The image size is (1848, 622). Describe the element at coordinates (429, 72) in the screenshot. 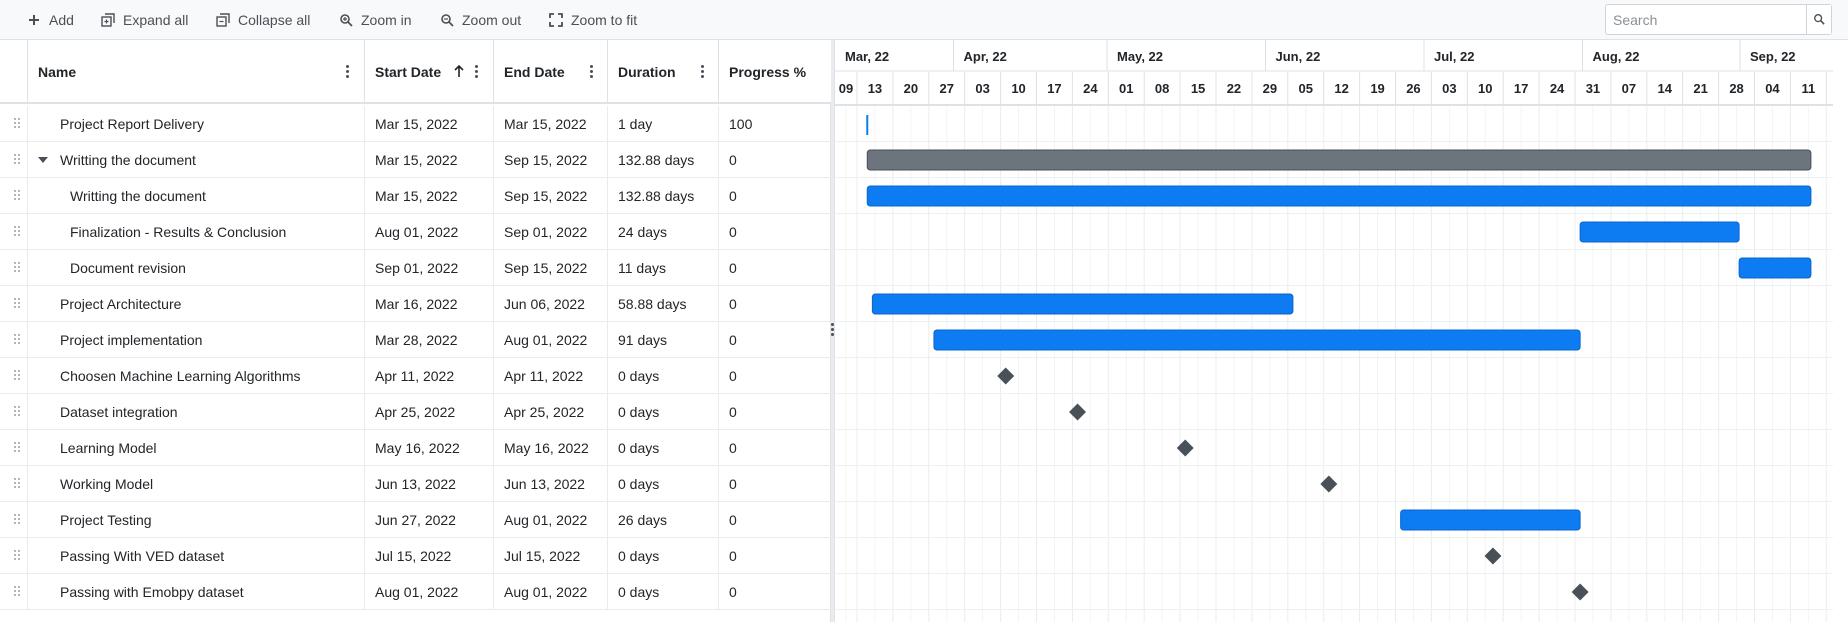

I see `column-header-start-date: Start Date` at that location.